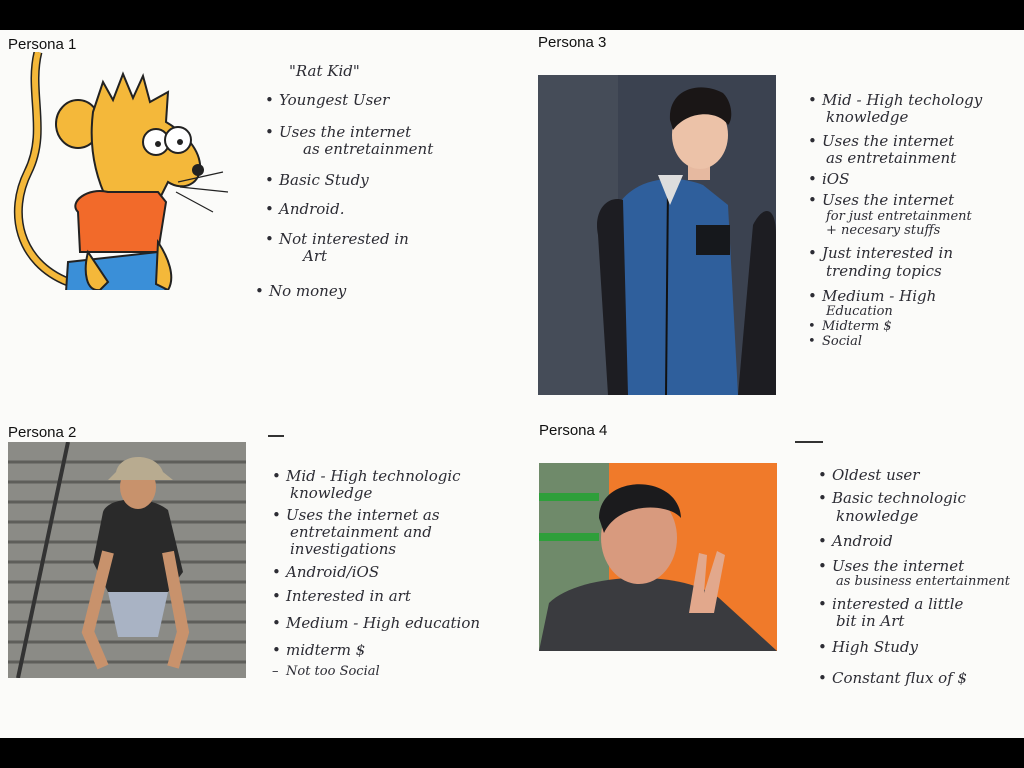 Image resolution: width=1024 pixels, height=768 pixels. I want to click on note-item: • Medium - High, so click(872, 295).